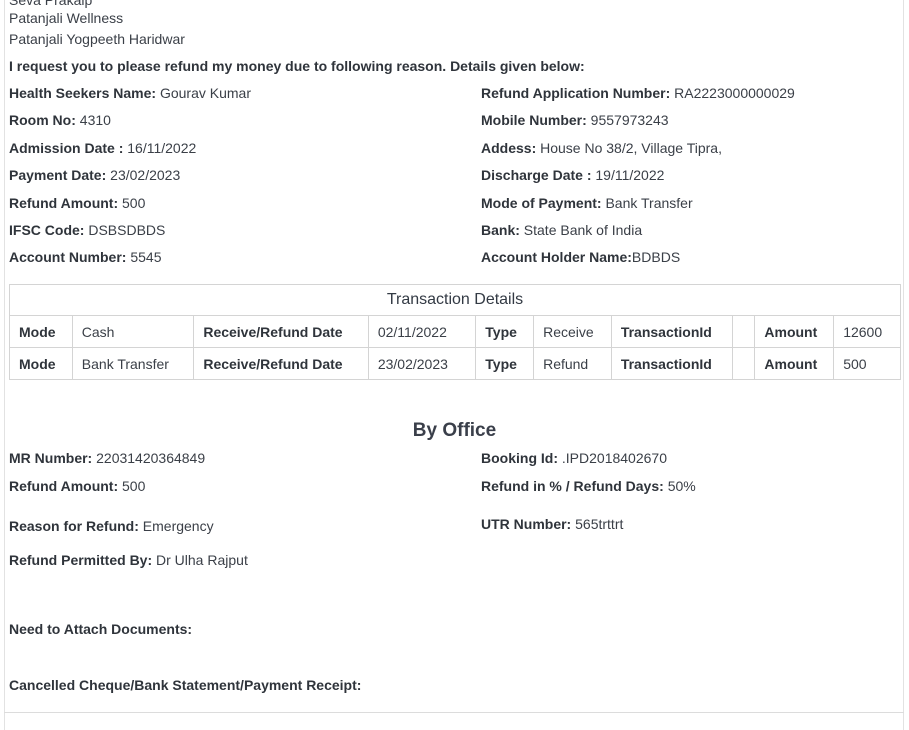 Image resolution: width=909 pixels, height=730 pixels. I want to click on office-refund-amount-field: Refund Amount: 500, so click(77, 486).